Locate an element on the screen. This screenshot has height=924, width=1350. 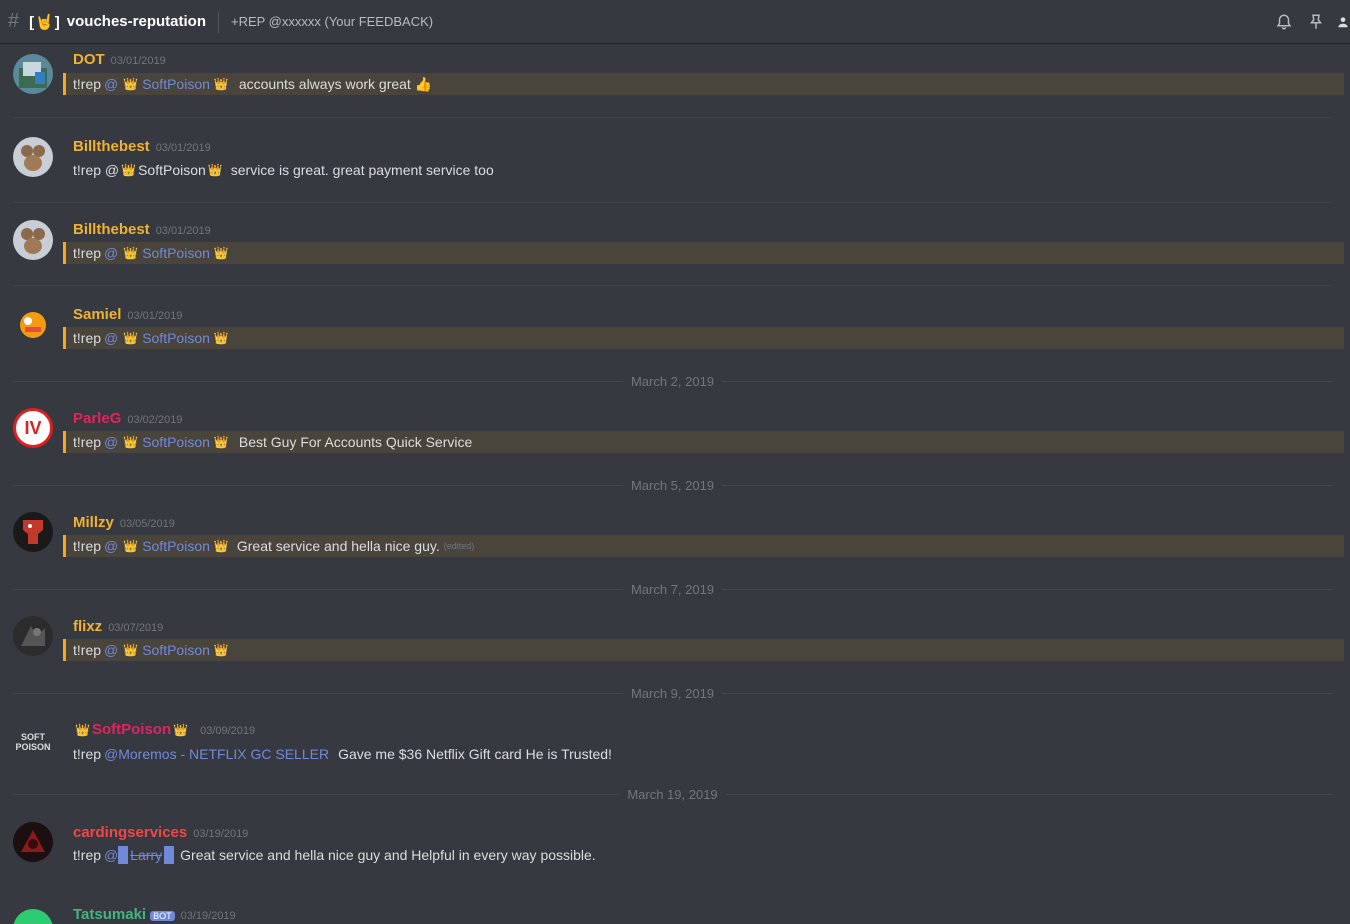
timestamp: 03/05/2019 is located at coordinates (147, 524).